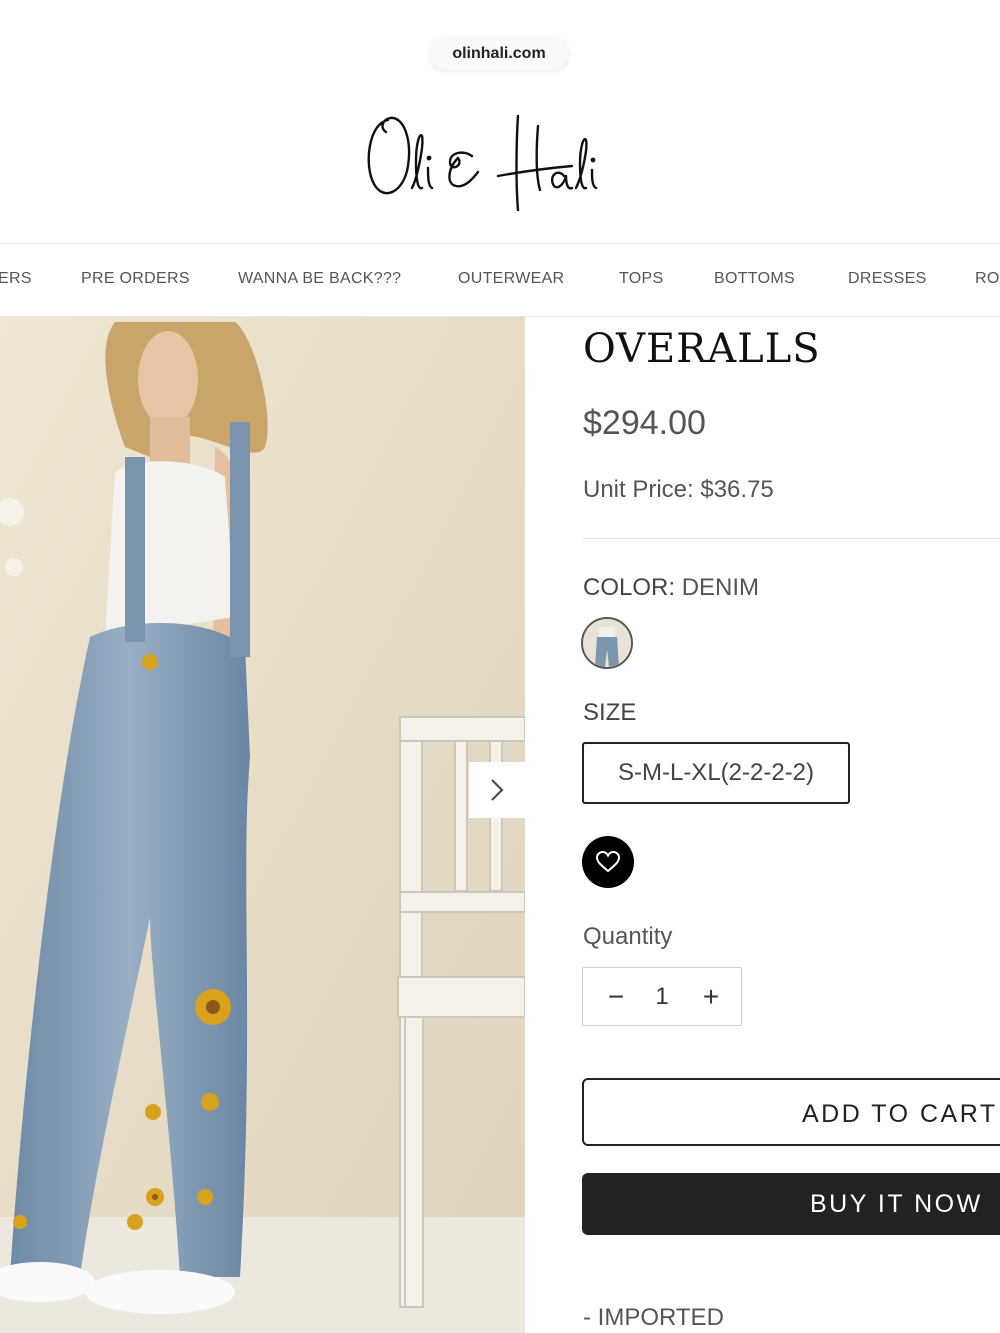  I want to click on nav-item-outerwear: OUTERWEAR, so click(511, 279).